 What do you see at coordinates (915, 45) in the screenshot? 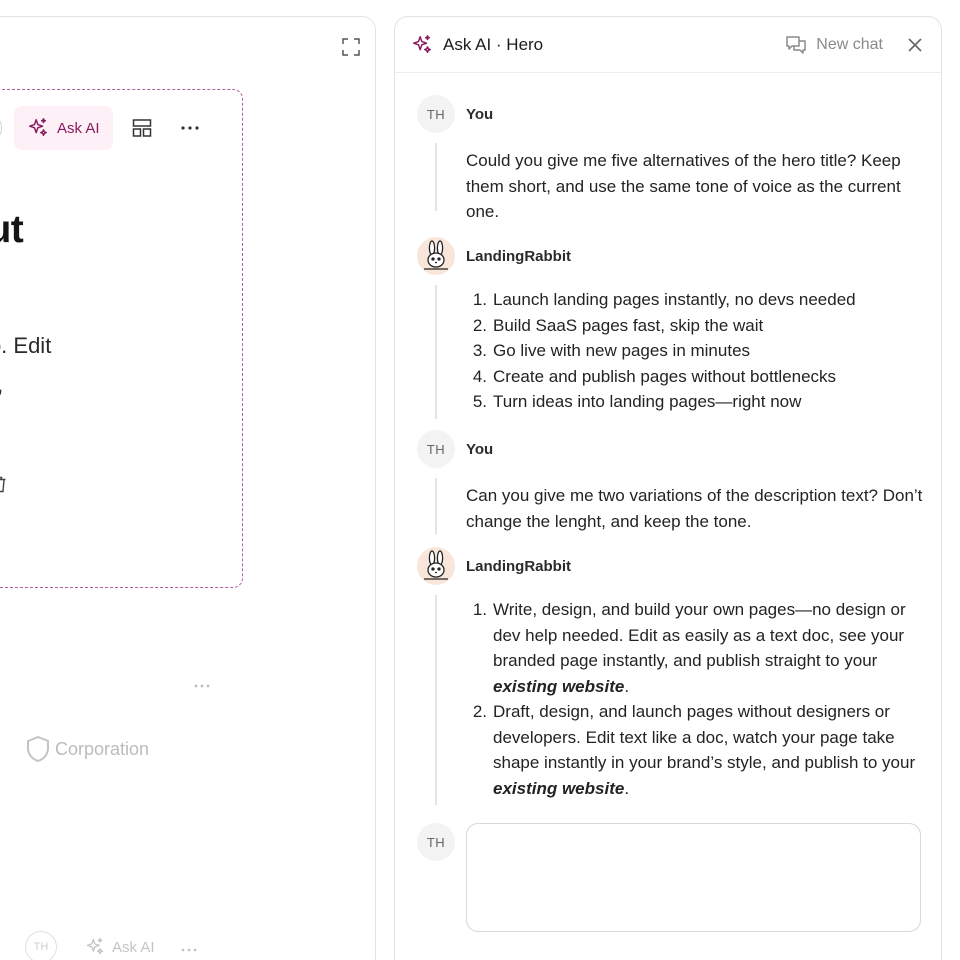
I see `close-icon` at bounding box center [915, 45].